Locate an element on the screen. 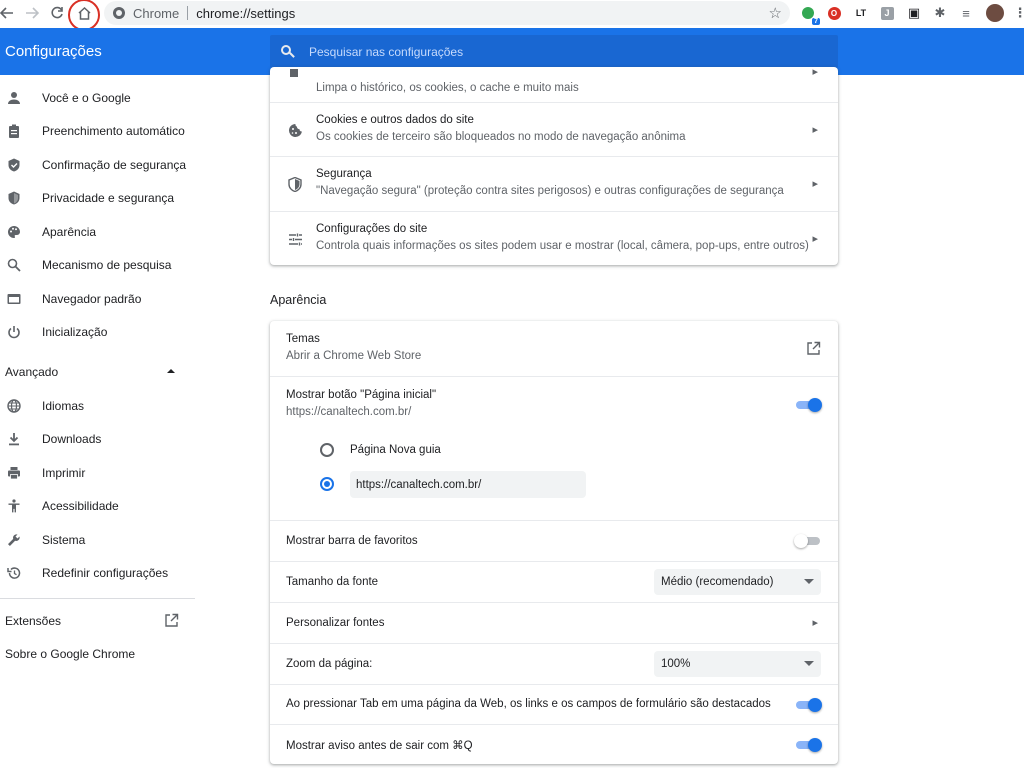 This screenshot has height=768, width=1024. sidebar-item-on-startup: Inicialização is located at coordinates (100, 332).